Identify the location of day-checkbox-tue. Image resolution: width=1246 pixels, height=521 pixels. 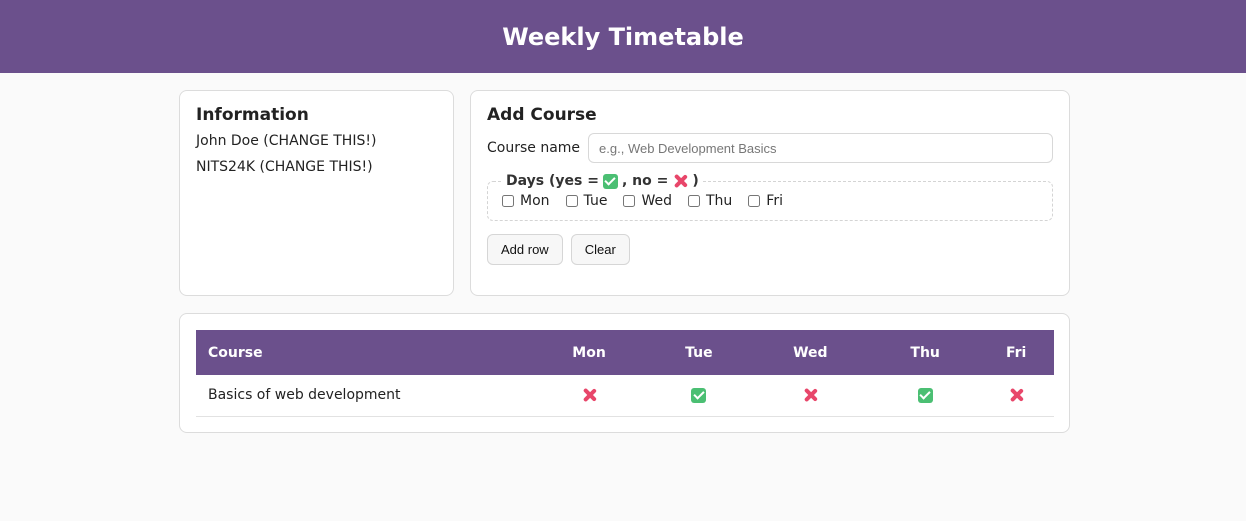
(571, 201).